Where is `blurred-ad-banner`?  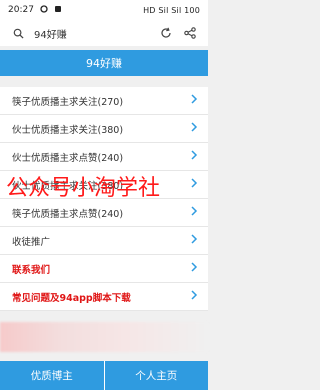 blurred-ad-banner is located at coordinates (104, 337).